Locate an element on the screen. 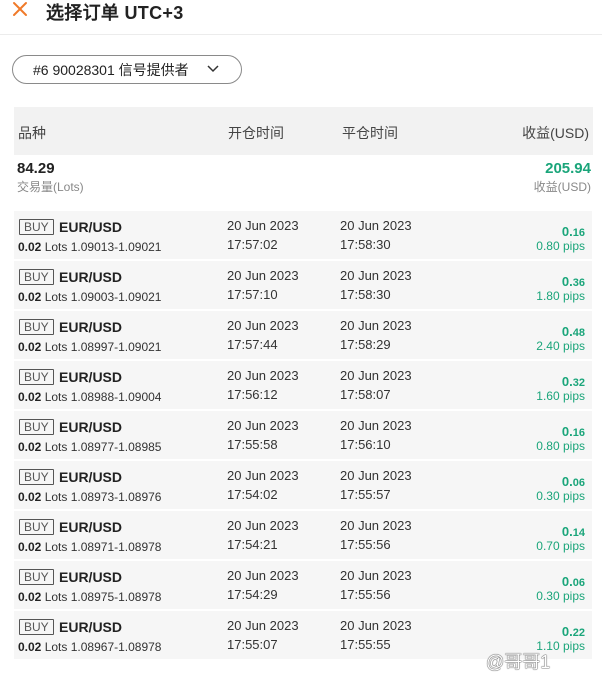 The width and height of the screenshot is (602, 696). open-time: 17:55:58 is located at coordinates (252, 444).